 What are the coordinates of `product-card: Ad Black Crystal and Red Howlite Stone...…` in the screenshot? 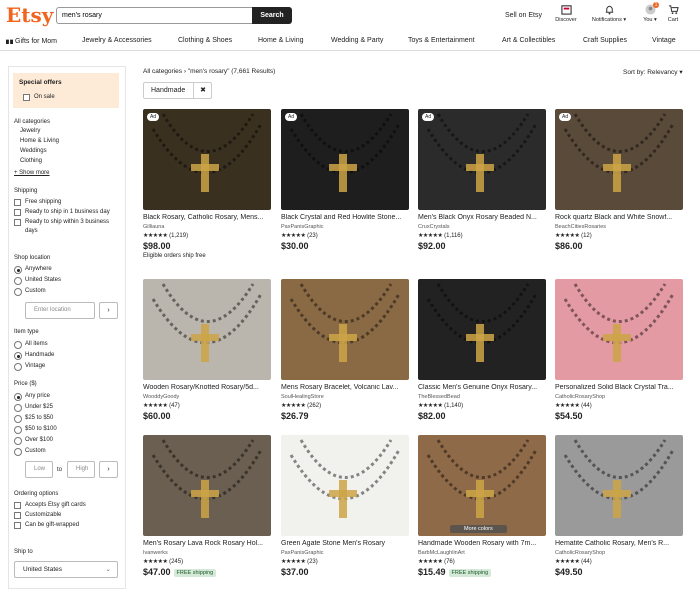 It's located at (345, 180).